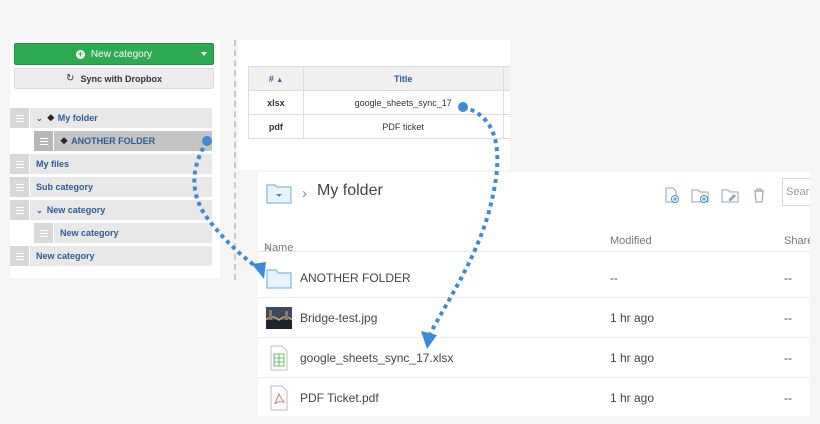 The height and width of the screenshot is (424, 820). What do you see at coordinates (279, 358) in the screenshot?
I see `spreadsheet-icon` at bounding box center [279, 358].